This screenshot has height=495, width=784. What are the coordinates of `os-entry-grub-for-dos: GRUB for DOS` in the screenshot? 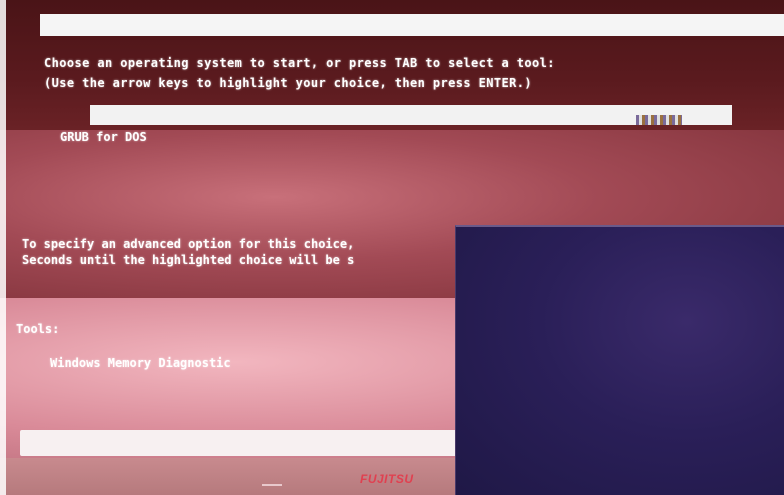 It's located at (103, 137).